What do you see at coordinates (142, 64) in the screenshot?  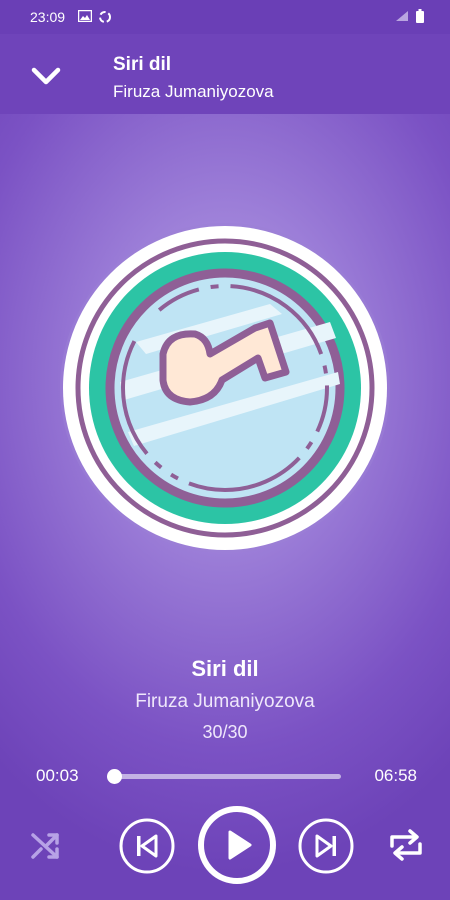 I see `header-title: Siri dil` at bounding box center [142, 64].